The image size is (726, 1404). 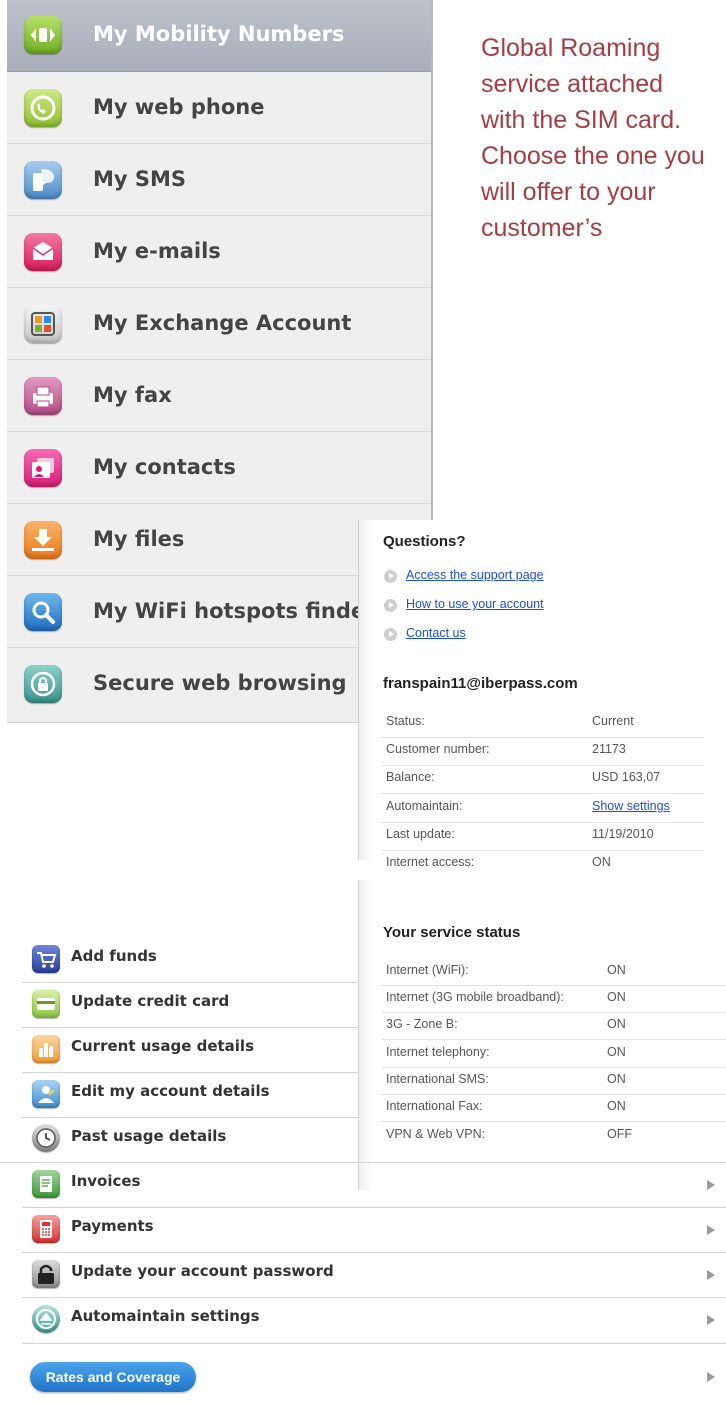 I want to click on payments-item: Payments, so click(x=367, y=1230).